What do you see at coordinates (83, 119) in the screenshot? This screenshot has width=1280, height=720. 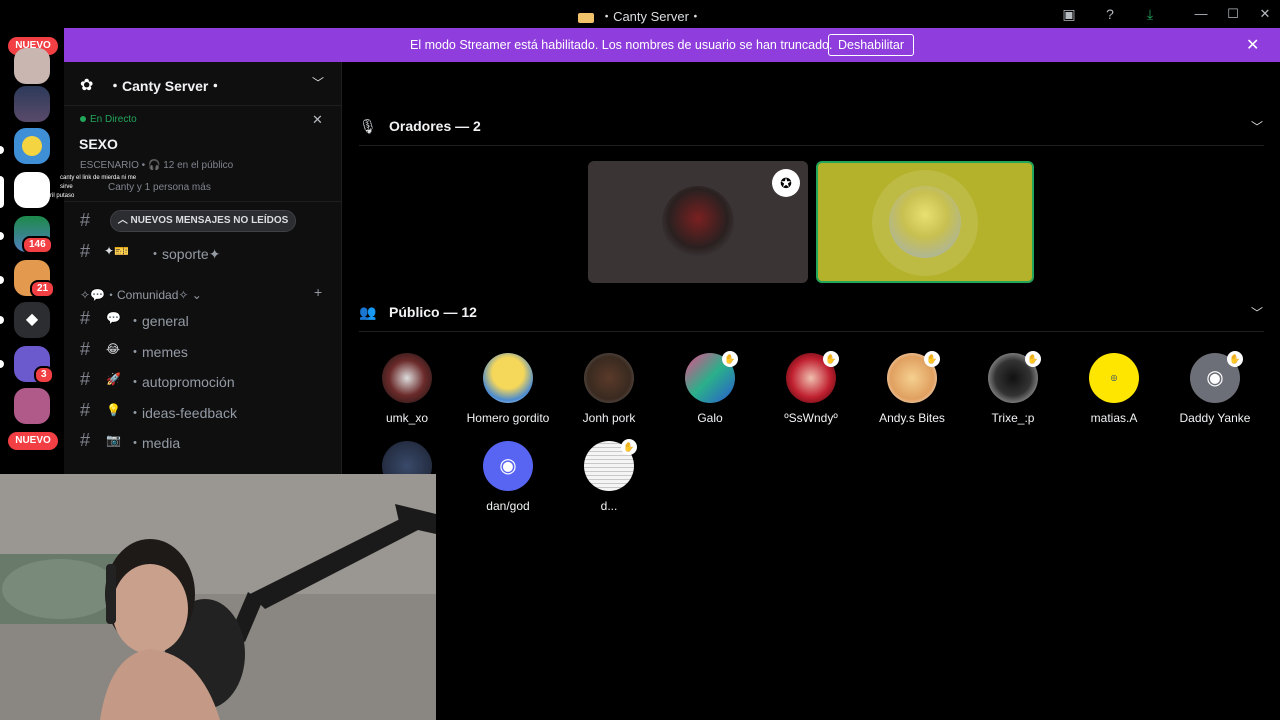 I see `live-dot-icon` at bounding box center [83, 119].